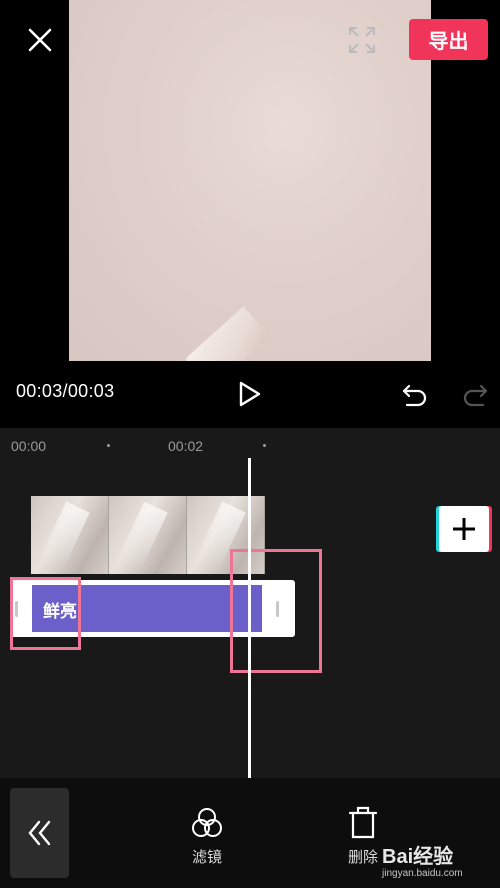 The height and width of the screenshot is (888, 500). I want to click on playhead, so click(249, 619).